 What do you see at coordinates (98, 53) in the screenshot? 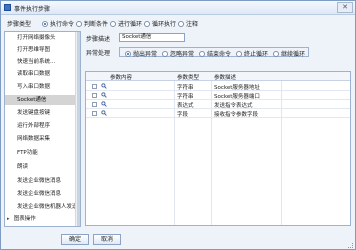
I see `error-handling-label: 异常处理` at bounding box center [98, 53].